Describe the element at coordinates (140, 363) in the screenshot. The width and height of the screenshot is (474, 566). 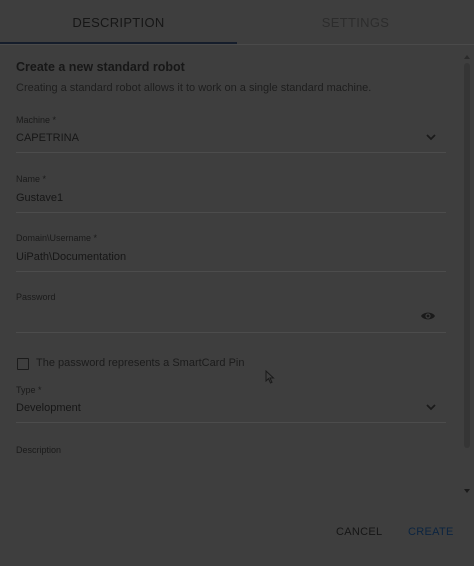
I see `smartcard-checkbox-label: The password represents a SmartCard Pin` at that location.